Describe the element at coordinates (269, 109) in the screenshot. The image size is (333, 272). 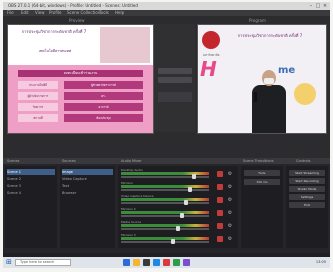
I see `speaker-body` at that location.